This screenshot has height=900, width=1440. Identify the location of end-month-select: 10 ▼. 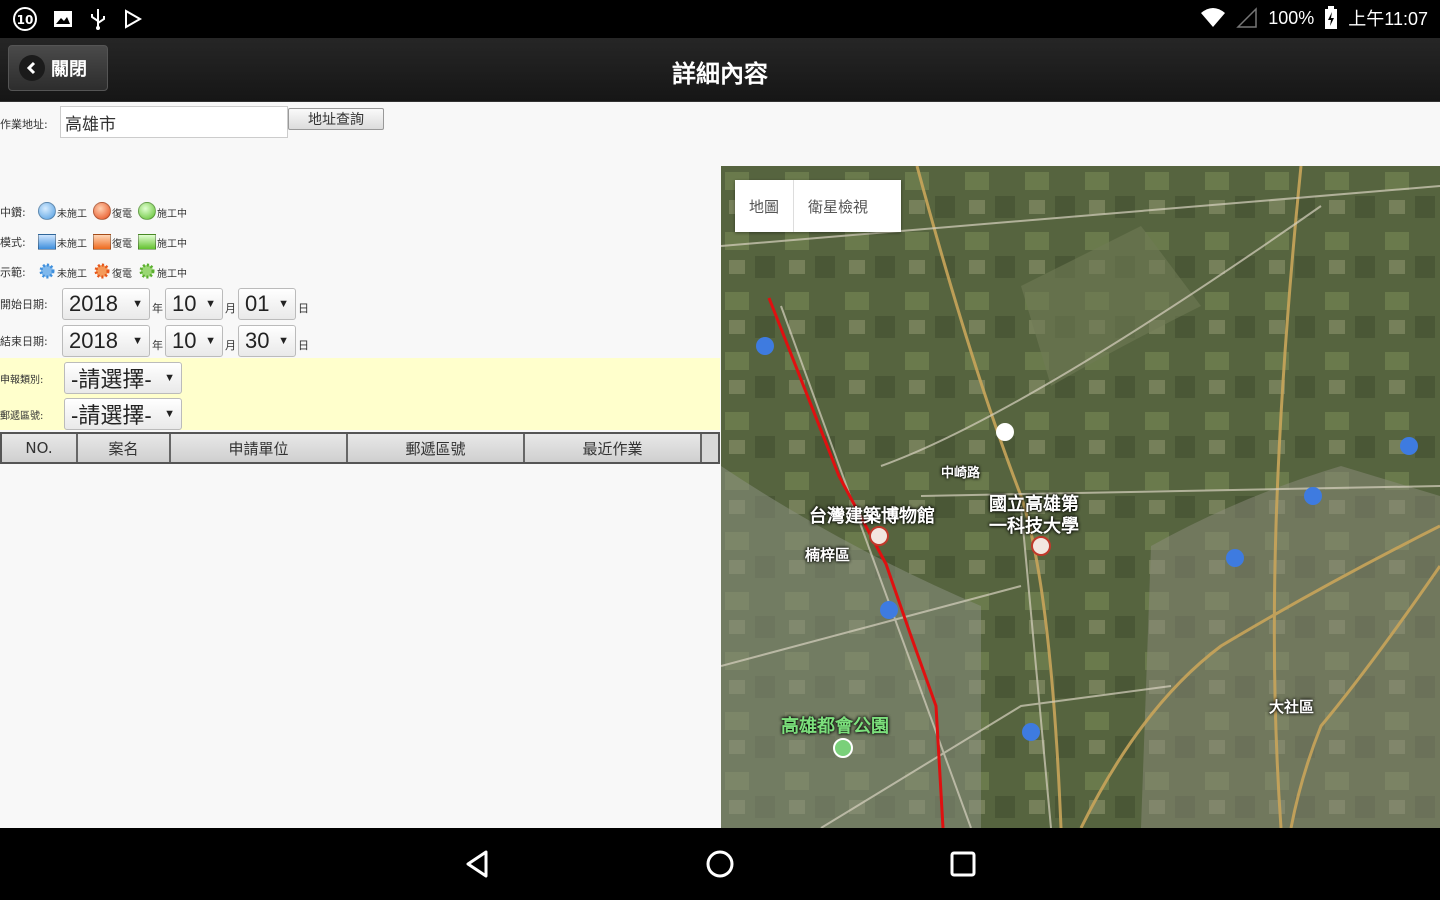
(194, 341).